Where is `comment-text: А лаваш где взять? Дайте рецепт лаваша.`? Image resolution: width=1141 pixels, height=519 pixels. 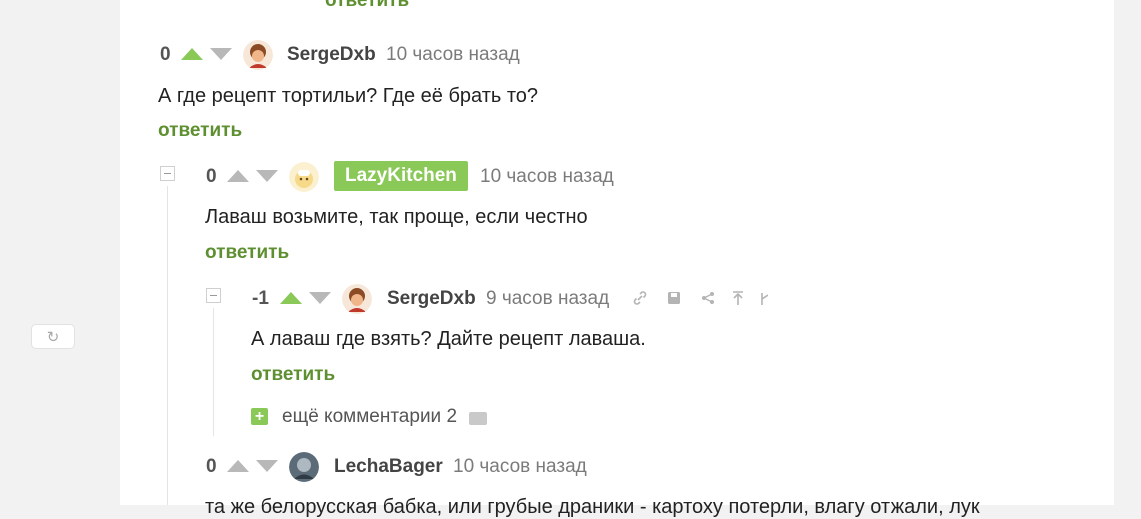 comment-text: А лаваш где взять? Дайте рецепт лаваша. is located at coordinates (448, 339).